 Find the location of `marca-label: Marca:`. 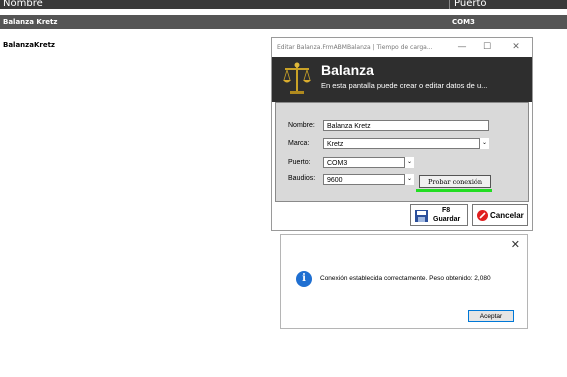

marca-label: Marca: is located at coordinates (299, 143).